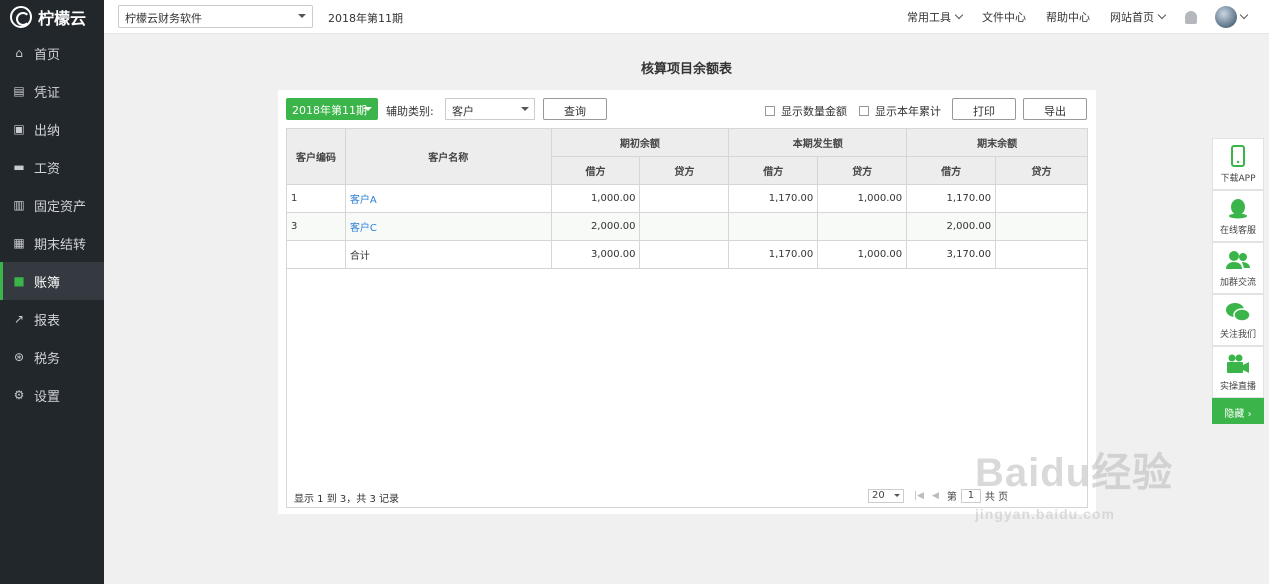 The width and height of the screenshot is (1269, 584). What do you see at coordinates (19, 167) in the screenshot?
I see `salary-icon: ▬` at bounding box center [19, 167].